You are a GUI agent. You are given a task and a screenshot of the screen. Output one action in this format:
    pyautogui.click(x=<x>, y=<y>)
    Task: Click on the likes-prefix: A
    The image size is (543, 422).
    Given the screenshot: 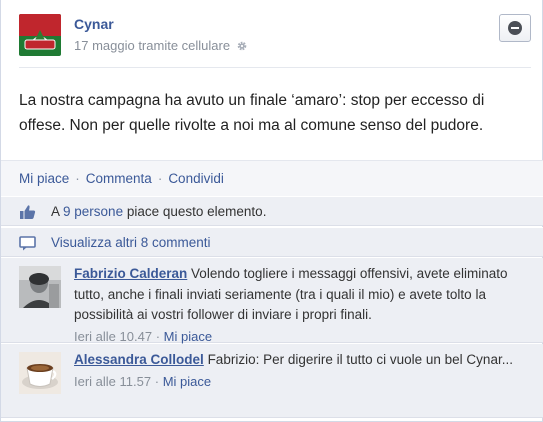 What is the action you would take?
    pyautogui.click(x=55, y=211)
    